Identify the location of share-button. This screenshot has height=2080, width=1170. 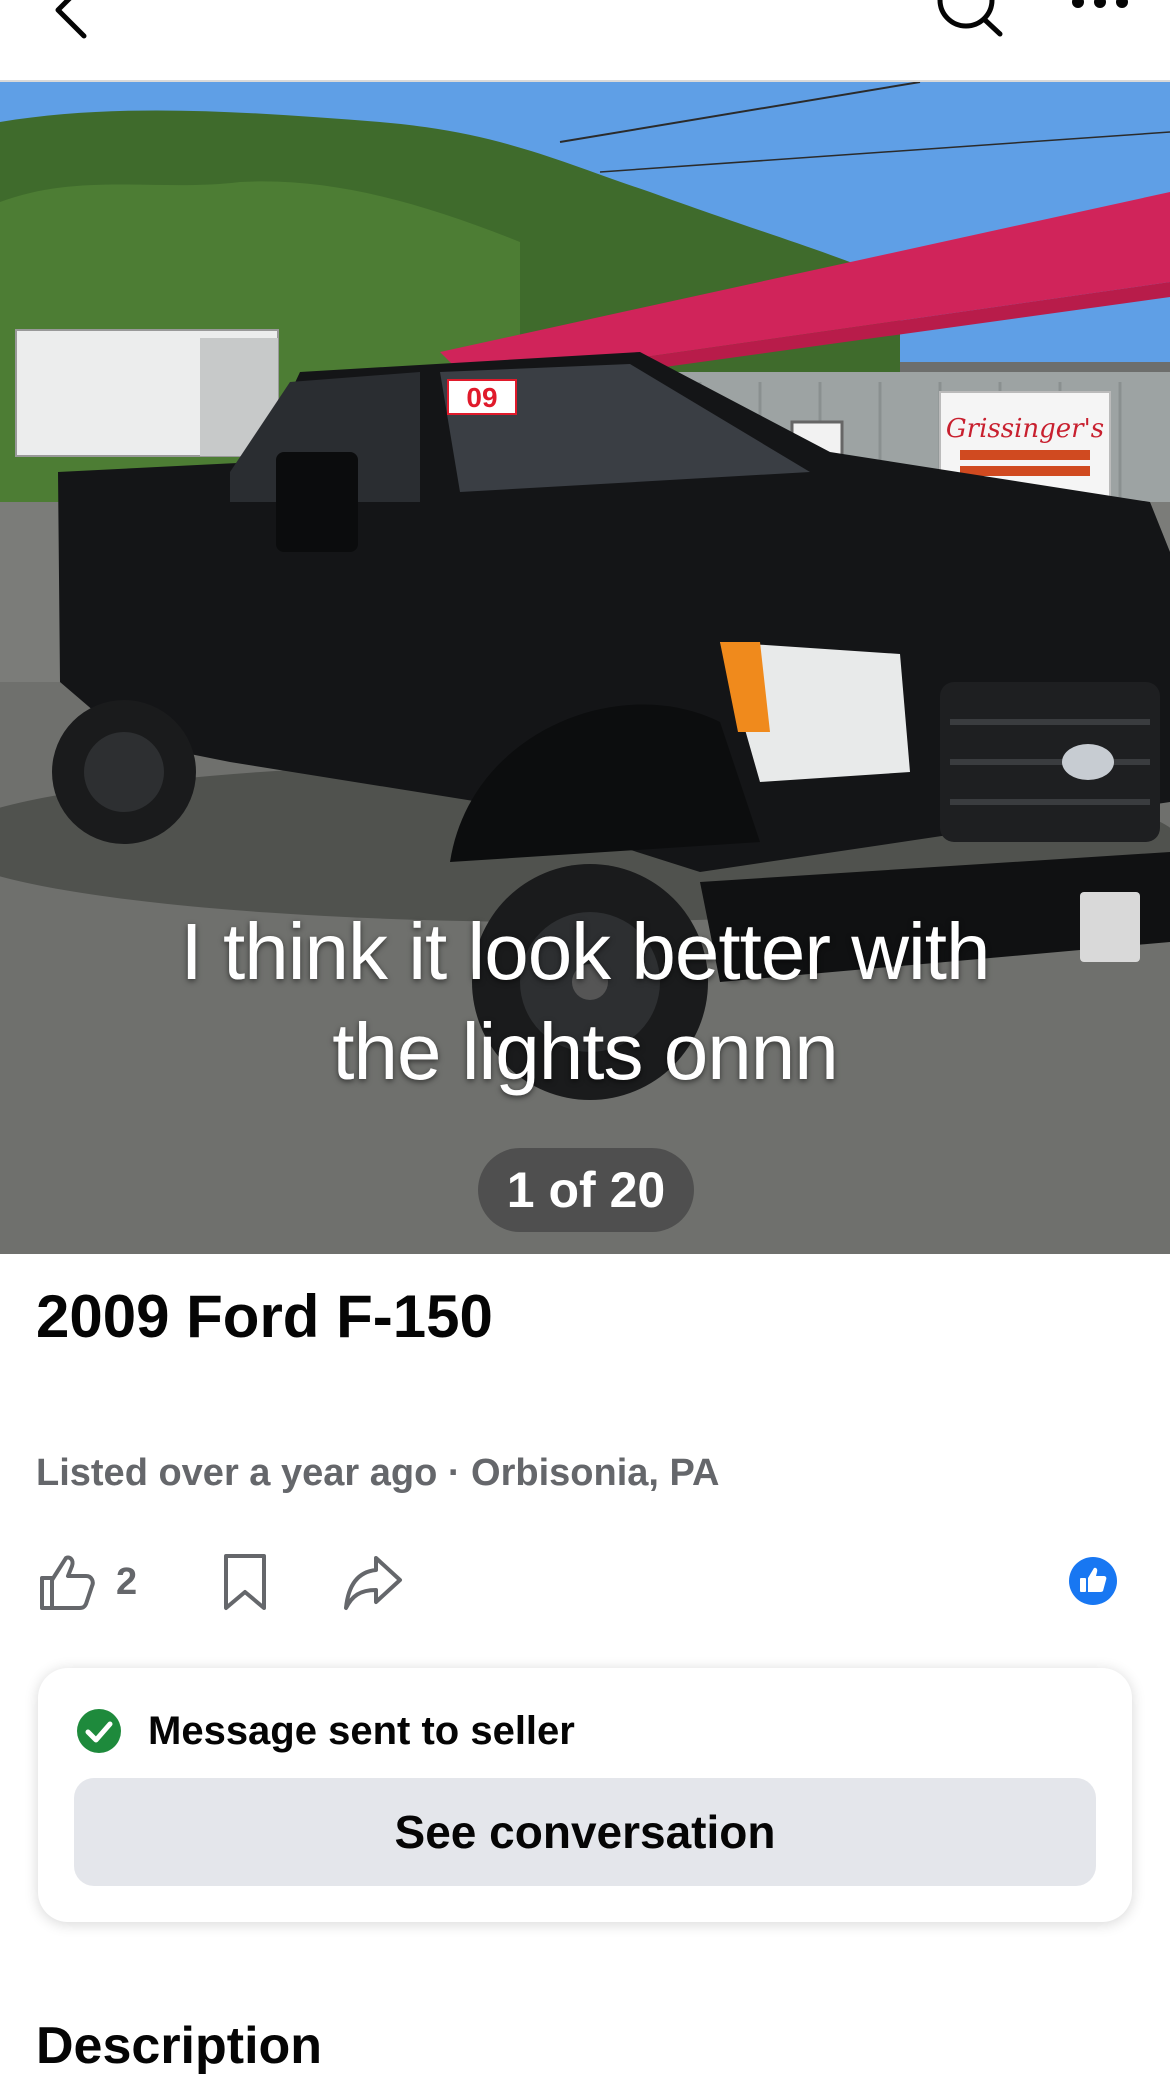
(373, 1582).